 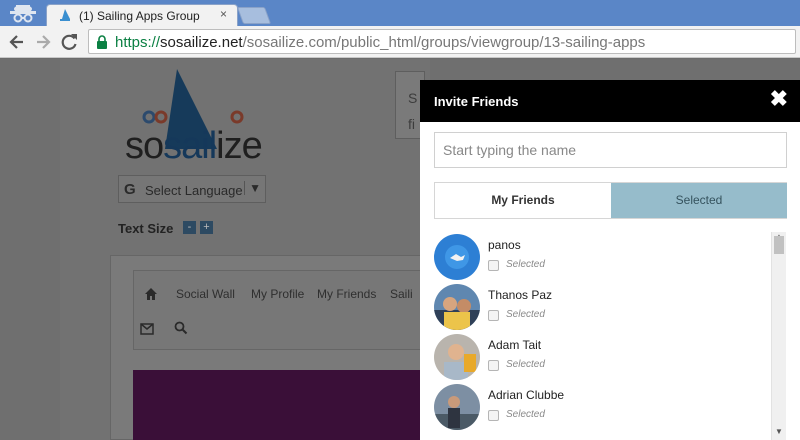 What do you see at coordinates (181, 328) in the screenshot?
I see `search-icon` at bounding box center [181, 328].